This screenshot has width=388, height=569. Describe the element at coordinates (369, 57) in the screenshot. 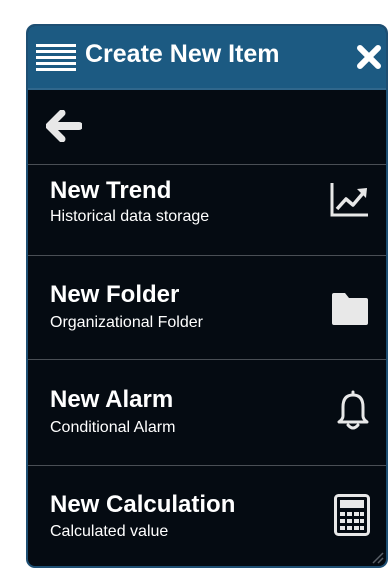

I see `close-icon` at that location.